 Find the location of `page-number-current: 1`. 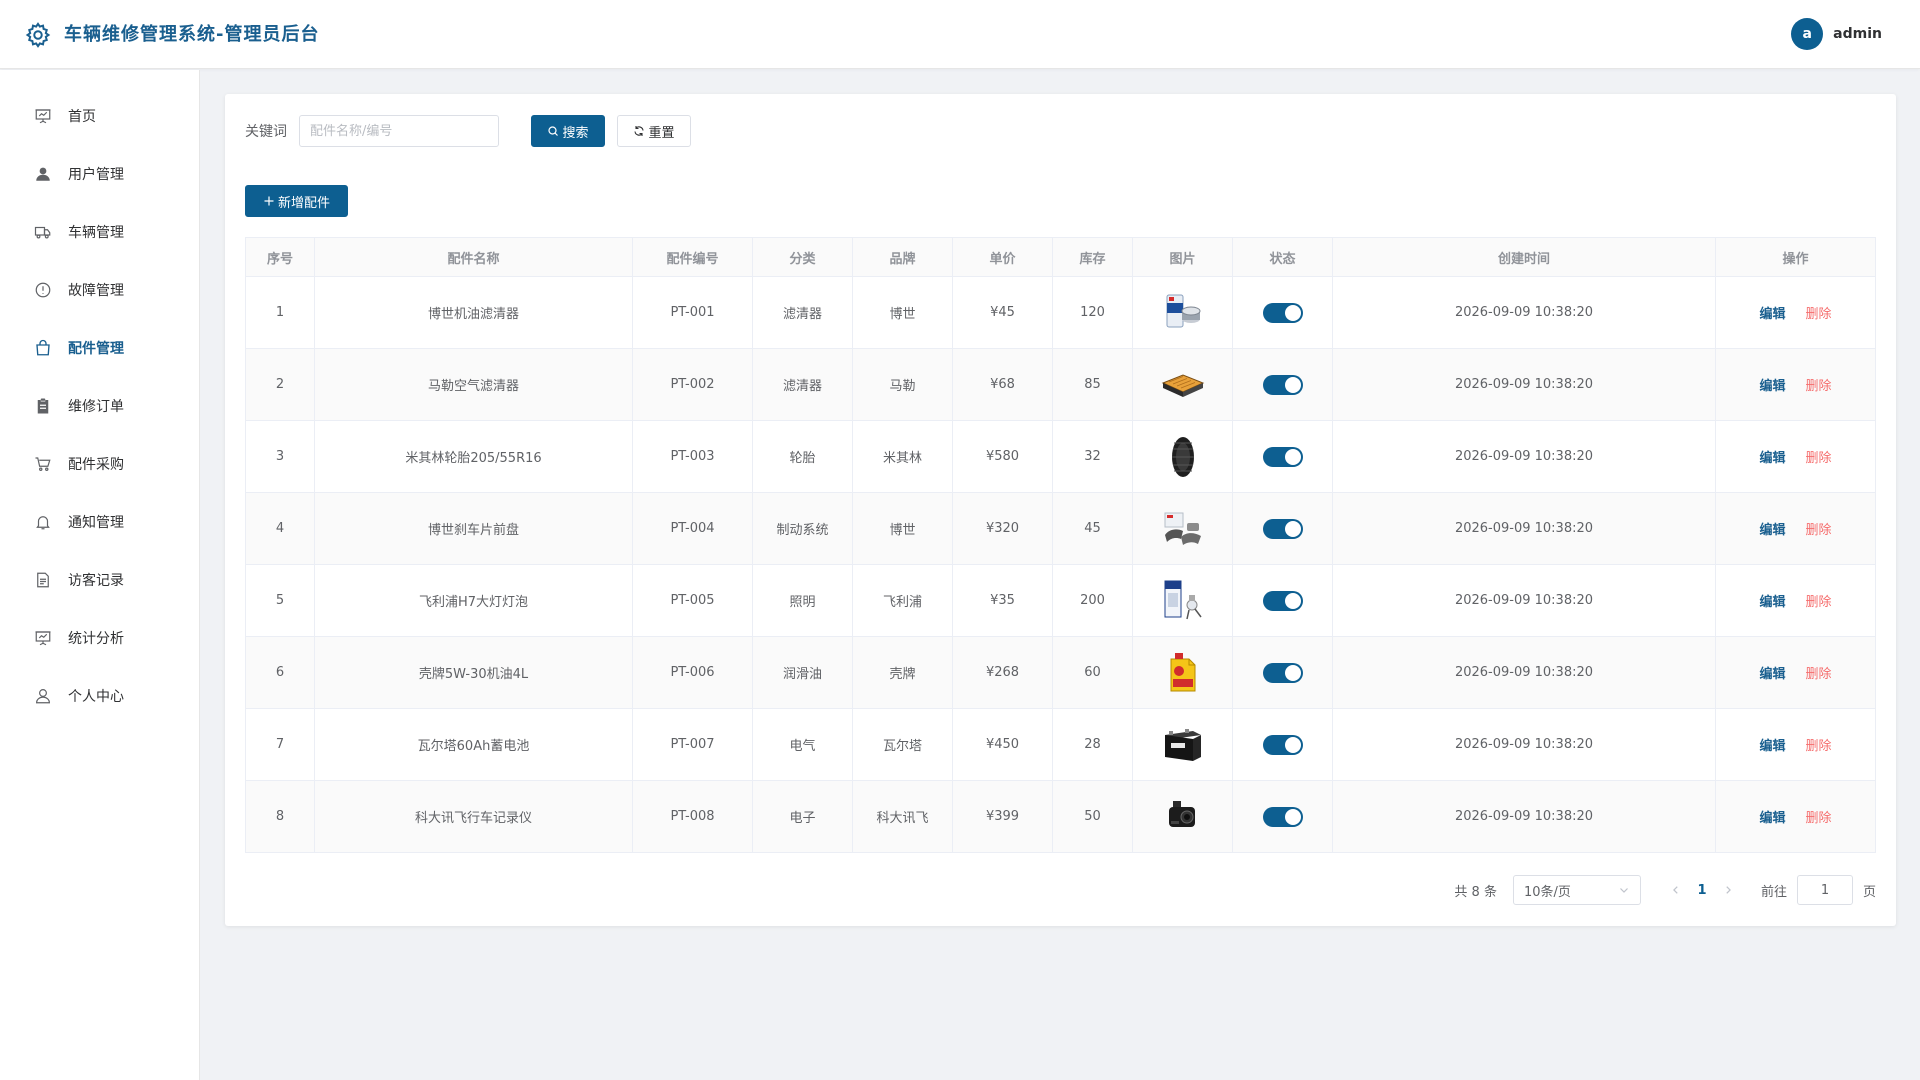

page-number-current: 1 is located at coordinates (1702, 890).